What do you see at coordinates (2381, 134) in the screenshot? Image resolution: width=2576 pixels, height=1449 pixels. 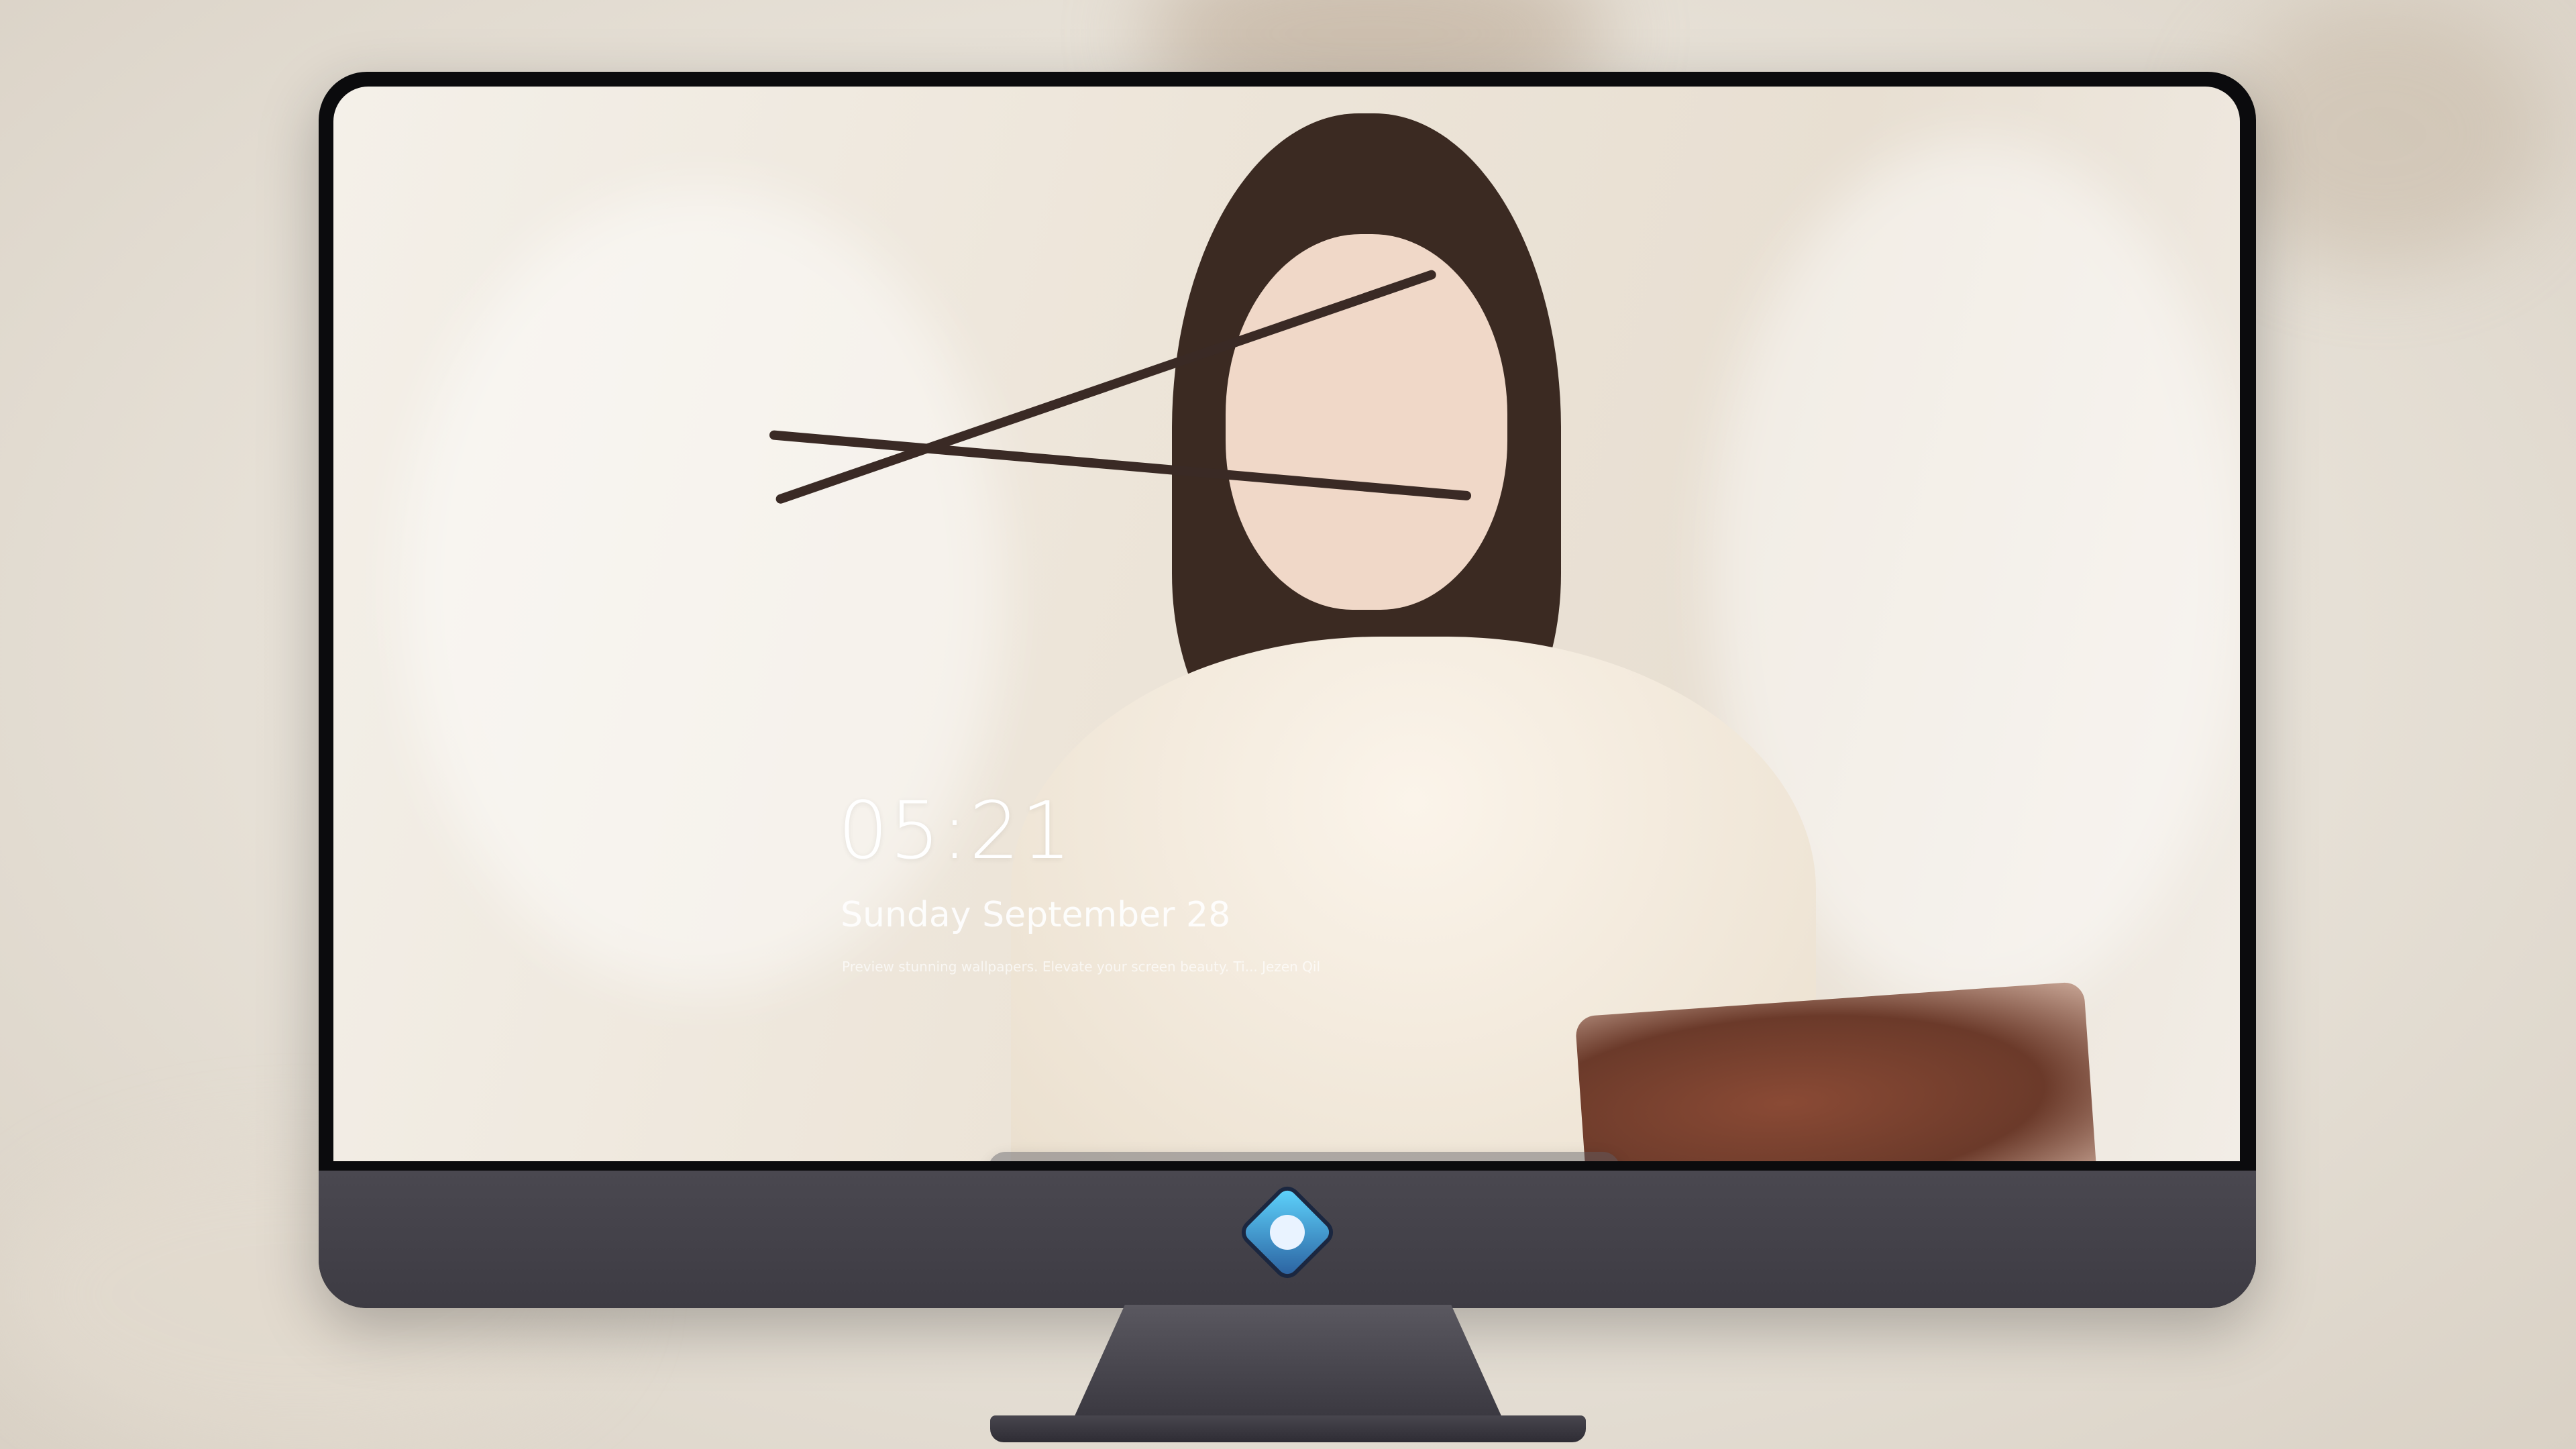 I see `bg-blob` at bounding box center [2381, 134].